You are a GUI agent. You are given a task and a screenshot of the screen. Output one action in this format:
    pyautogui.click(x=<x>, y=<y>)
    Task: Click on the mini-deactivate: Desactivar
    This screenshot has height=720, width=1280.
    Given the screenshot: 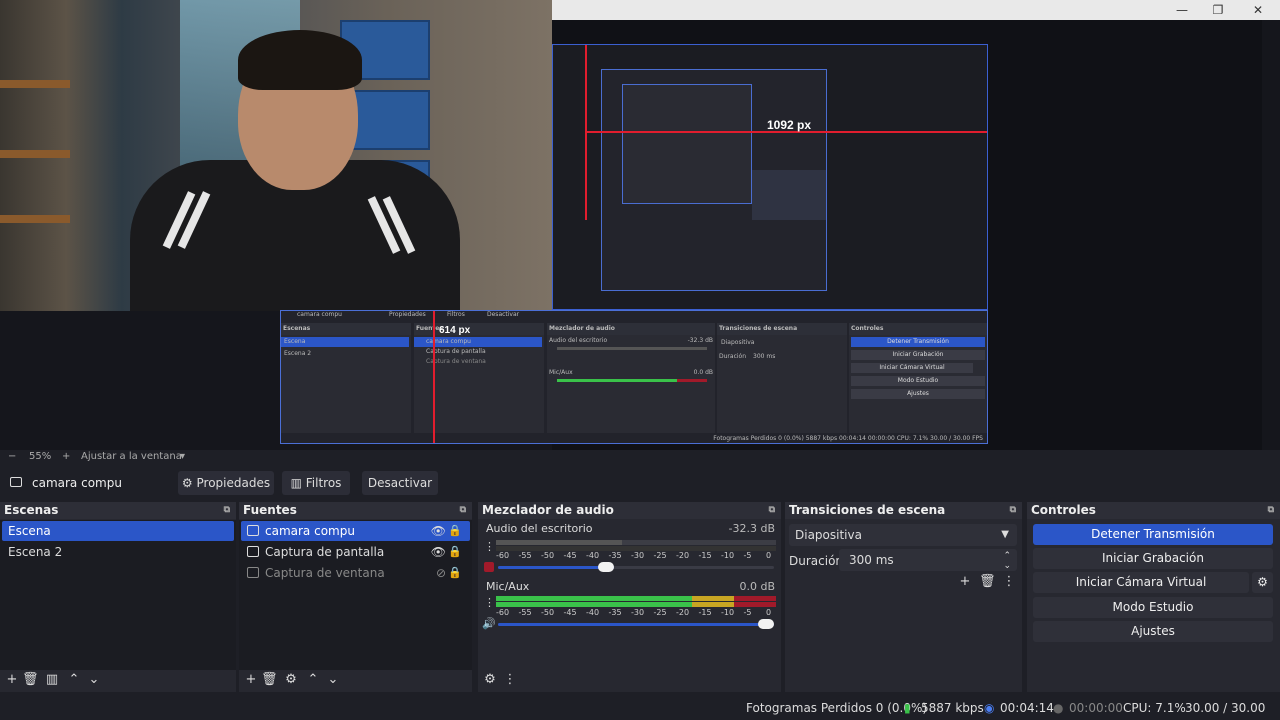 What is the action you would take?
    pyautogui.click(x=503, y=314)
    